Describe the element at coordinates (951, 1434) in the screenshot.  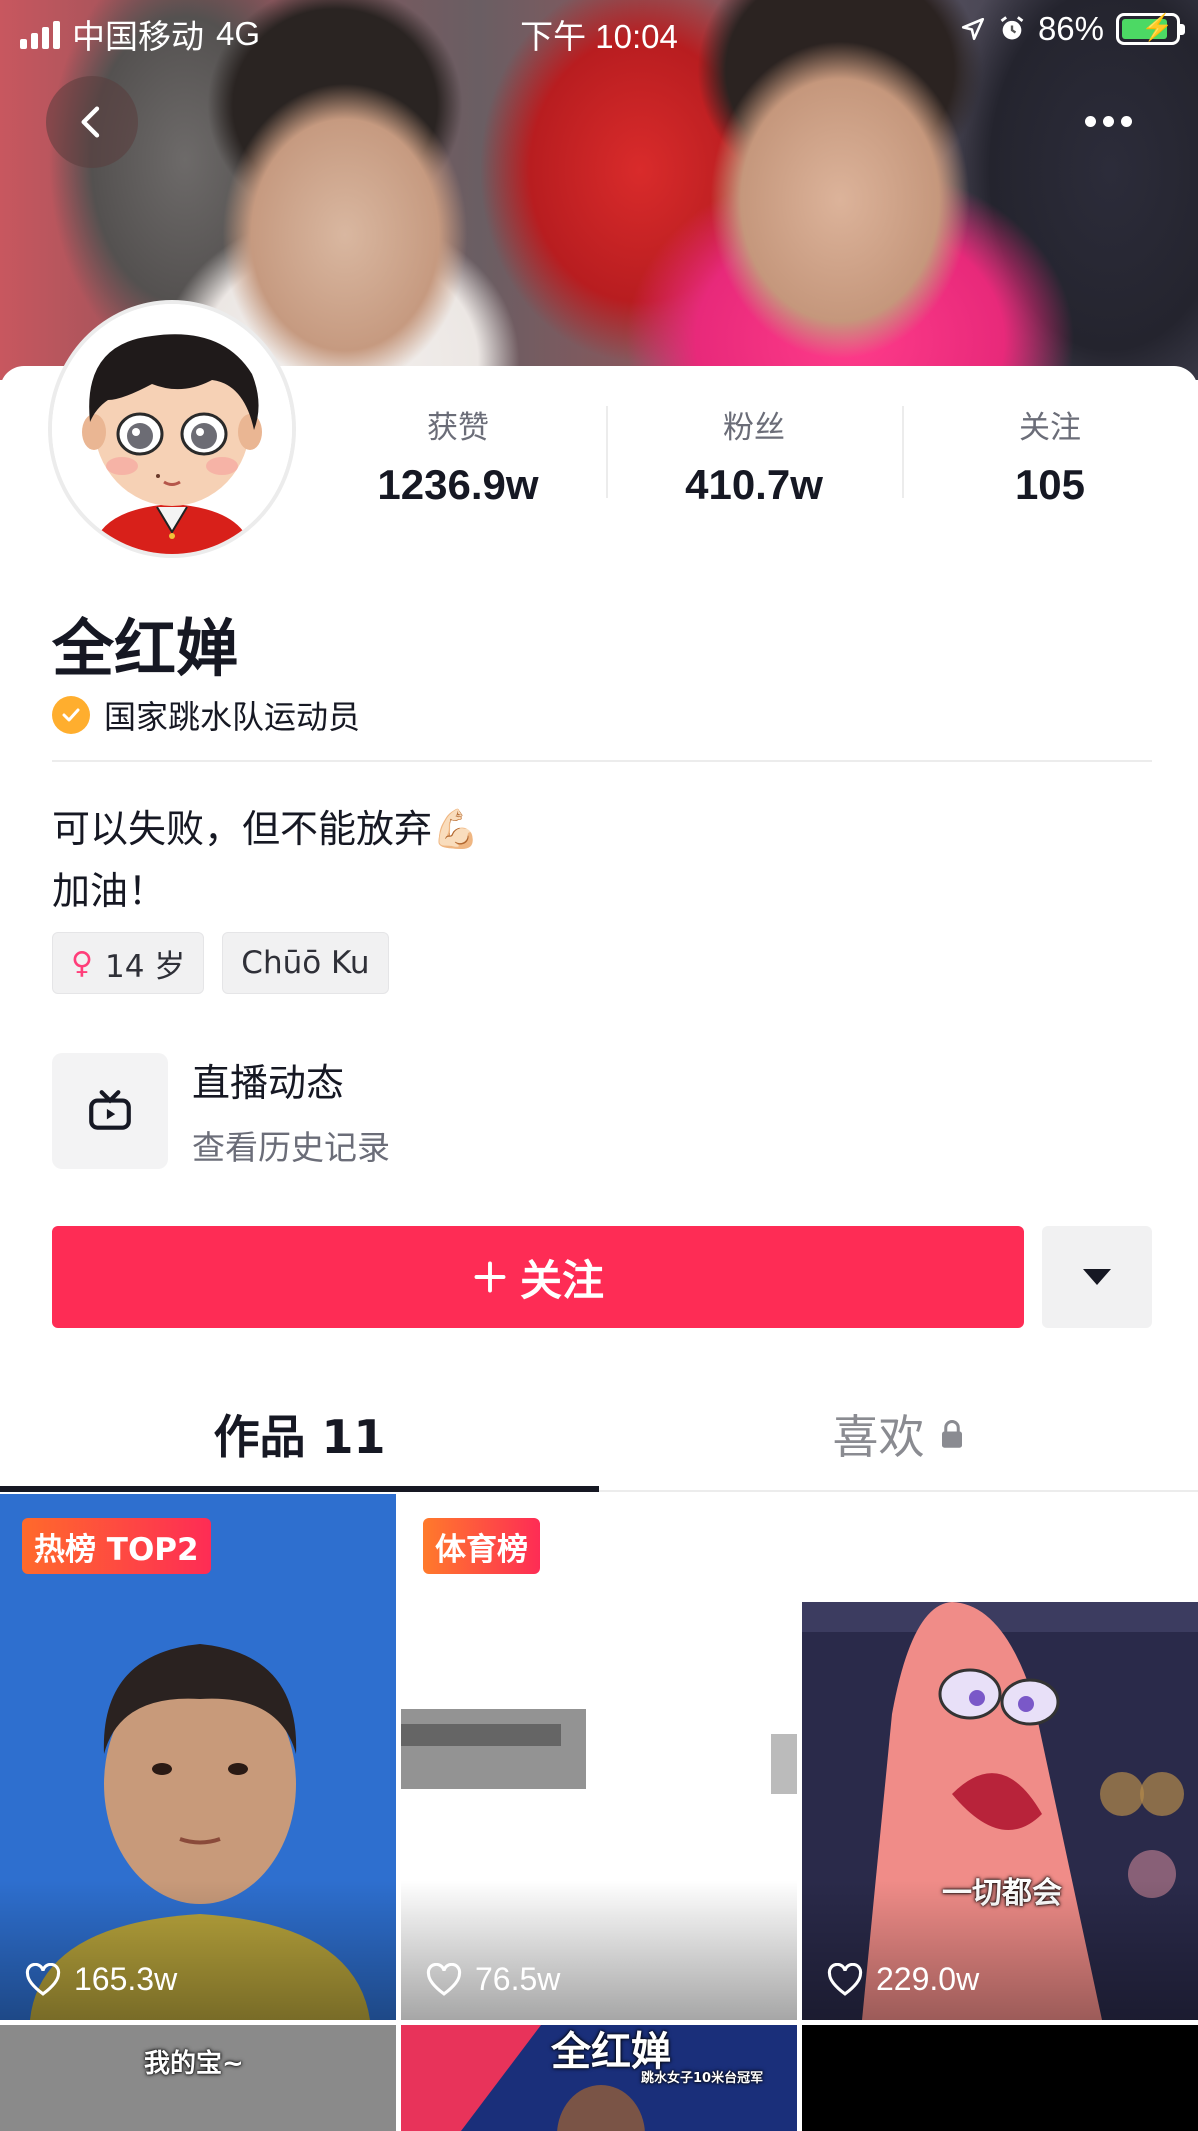
I see `lock-icon` at that location.